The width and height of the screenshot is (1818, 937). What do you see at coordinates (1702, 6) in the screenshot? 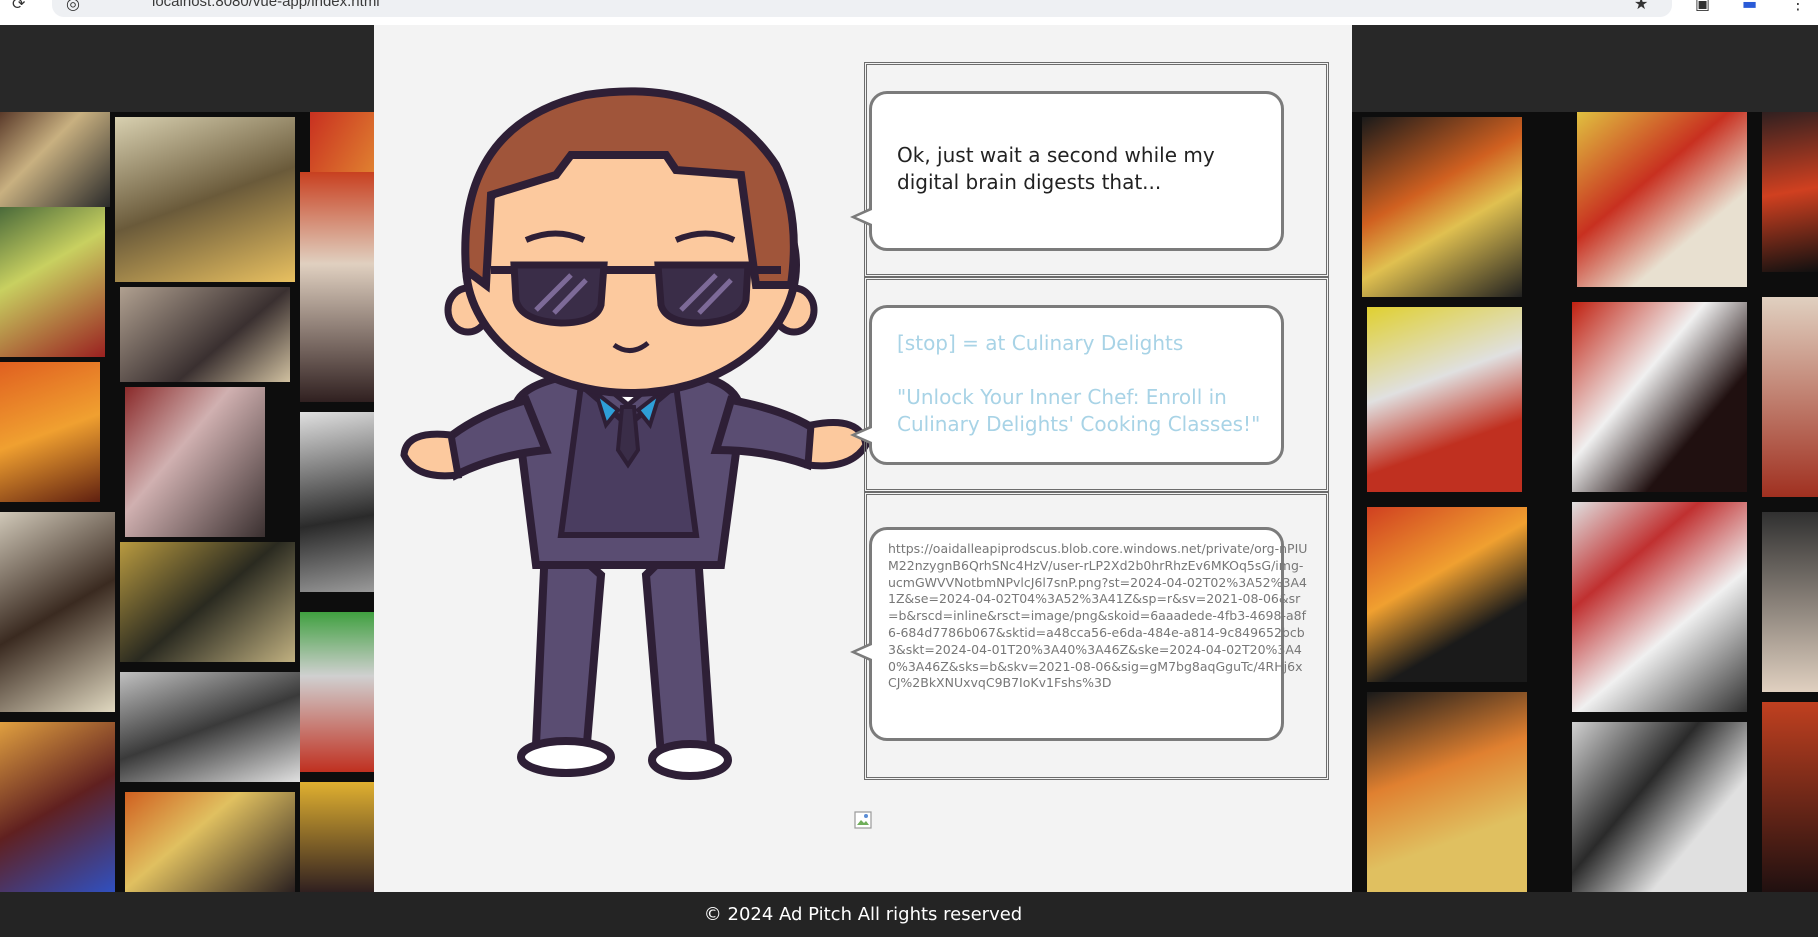
I see `extensions-icon: ▣` at bounding box center [1702, 6].